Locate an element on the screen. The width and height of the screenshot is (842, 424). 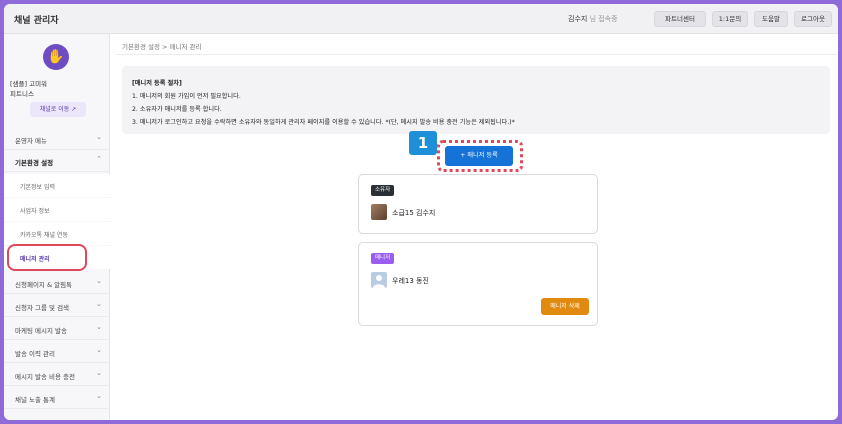
sidebar-item-label: 채널 노출 통계 is located at coordinates (35, 400).